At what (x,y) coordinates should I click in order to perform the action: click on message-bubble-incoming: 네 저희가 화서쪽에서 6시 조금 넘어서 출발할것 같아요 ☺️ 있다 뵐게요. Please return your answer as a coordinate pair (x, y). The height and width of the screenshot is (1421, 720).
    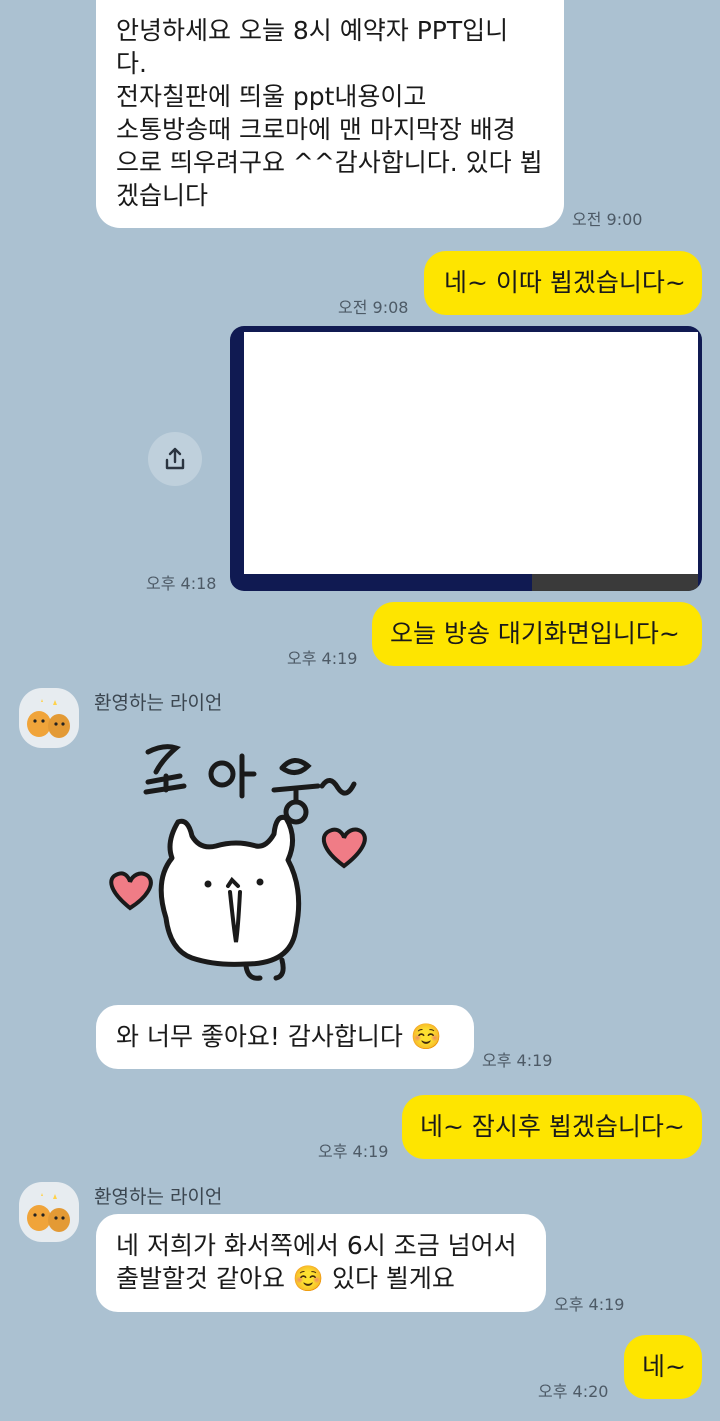
    Looking at the image, I should click on (321, 1263).